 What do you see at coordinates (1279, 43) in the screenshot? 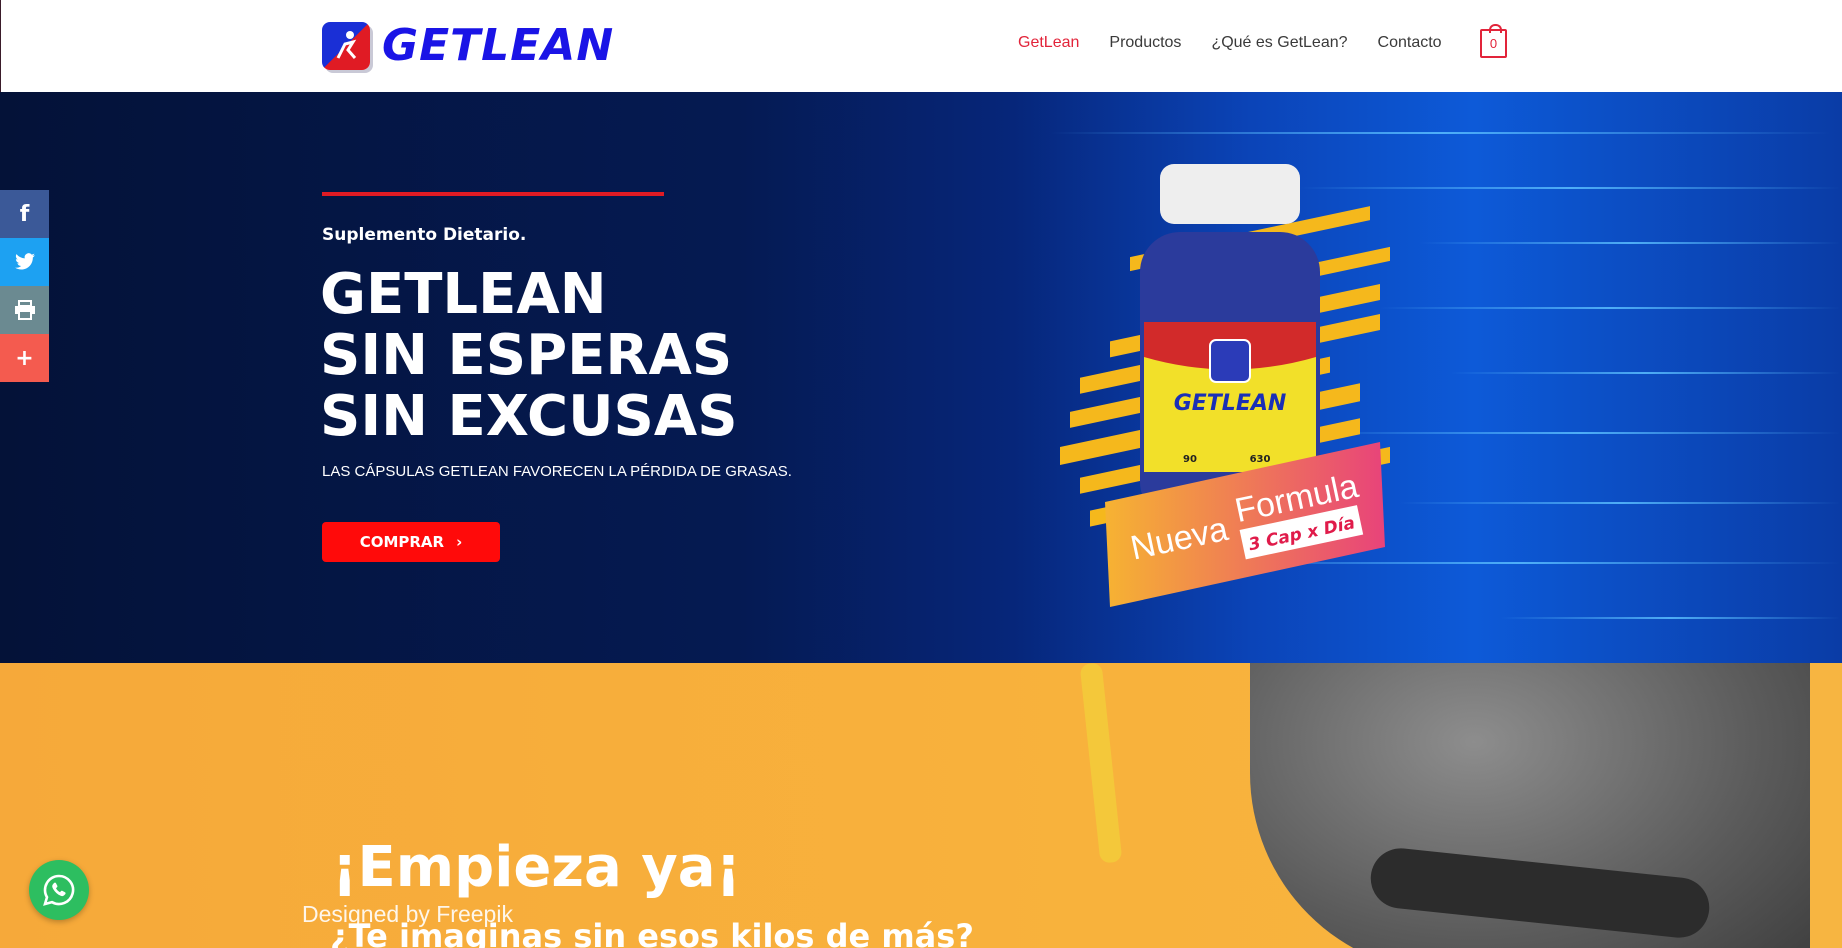
I see `nav-que-es-getlean: ¿Qué es GetLean?` at bounding box center [1279, 43].